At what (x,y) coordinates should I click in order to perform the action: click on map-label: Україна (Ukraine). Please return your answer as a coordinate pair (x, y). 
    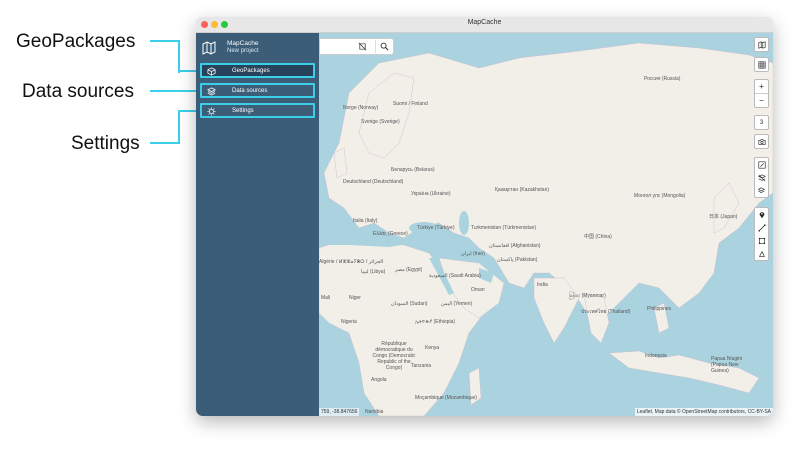
    Looking at the image, I should click on (431, 194).